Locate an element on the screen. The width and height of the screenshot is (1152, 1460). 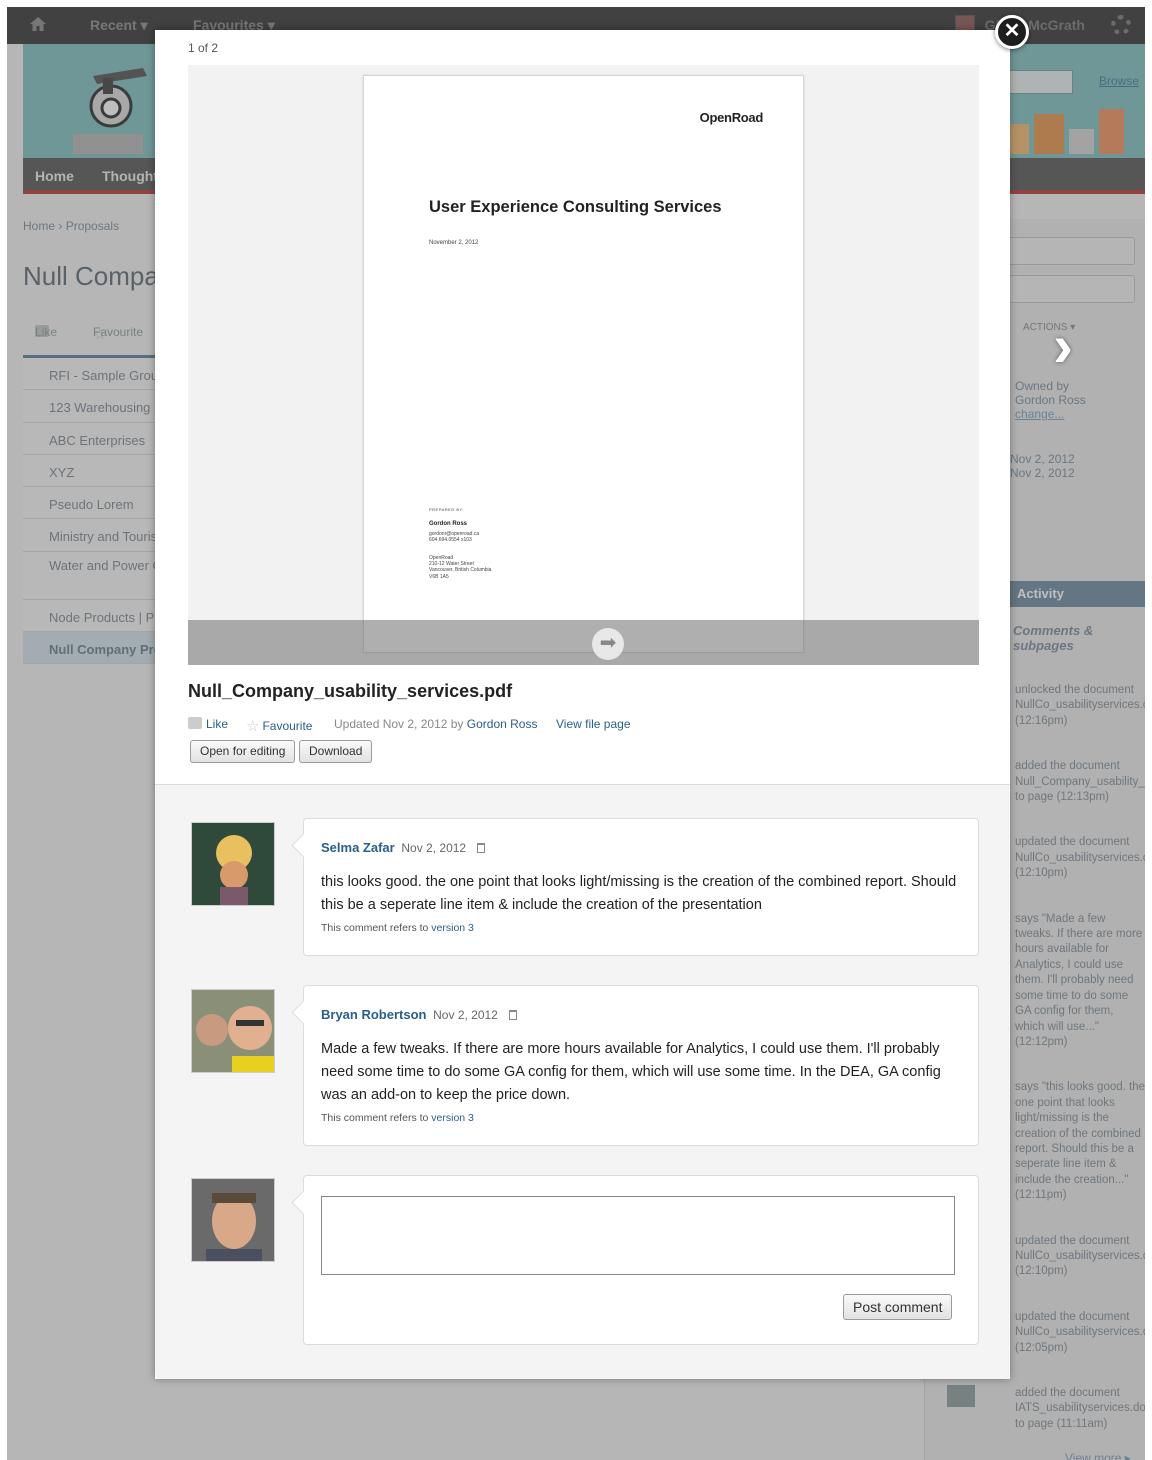
comment-meta: Selma Zafar Nov 2, 2012 is located at coordinates (403, 847).